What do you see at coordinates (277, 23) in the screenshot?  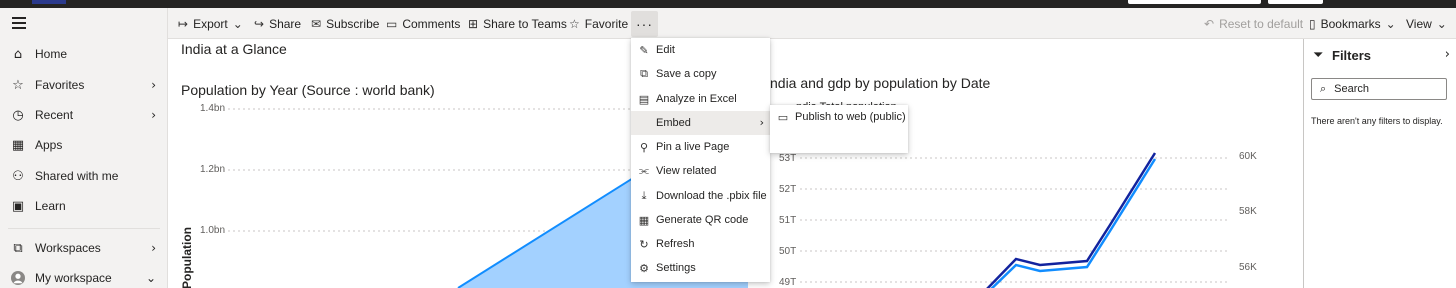 I see `share-button: ↪ Share` at bounding box center [277, 23].